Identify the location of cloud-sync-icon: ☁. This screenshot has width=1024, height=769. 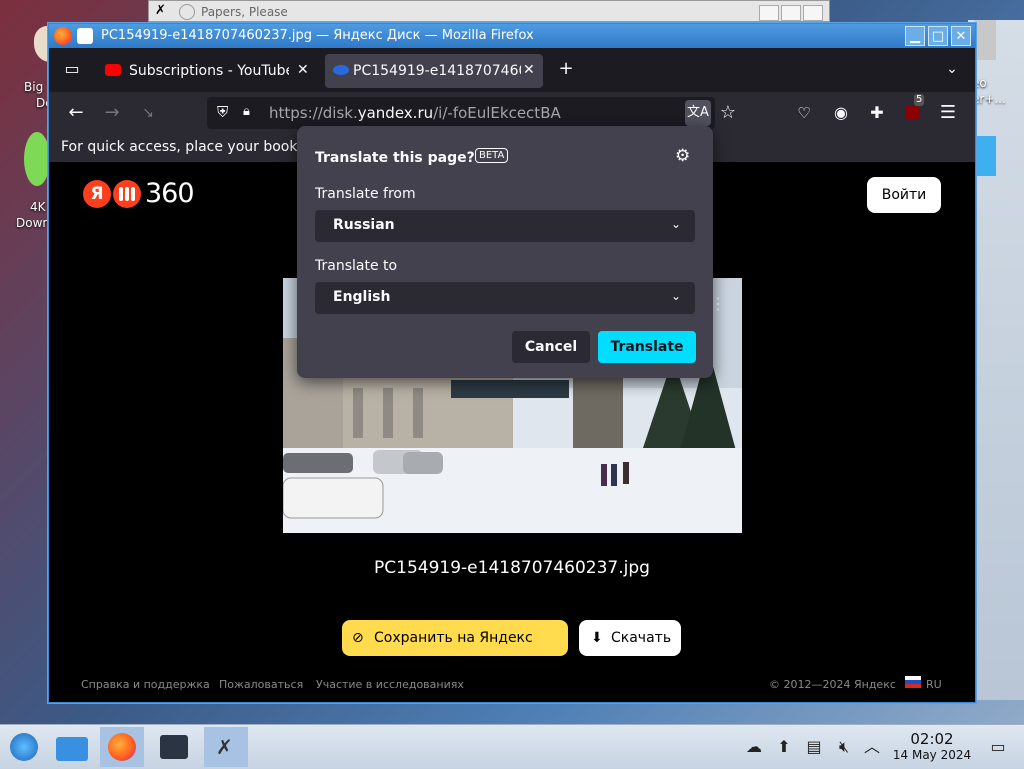
(754, 747).